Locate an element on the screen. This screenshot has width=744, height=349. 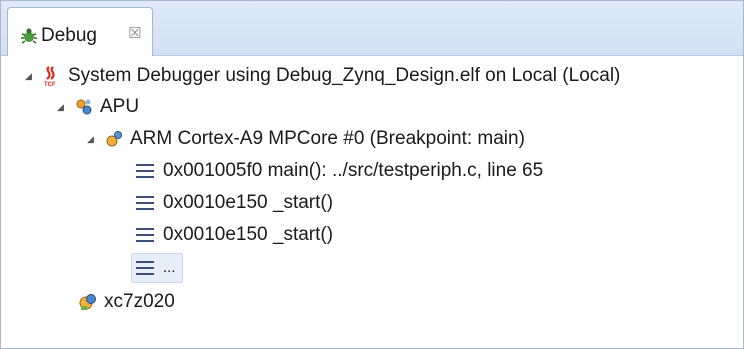
device-icon is located at coordinates (87, 302).